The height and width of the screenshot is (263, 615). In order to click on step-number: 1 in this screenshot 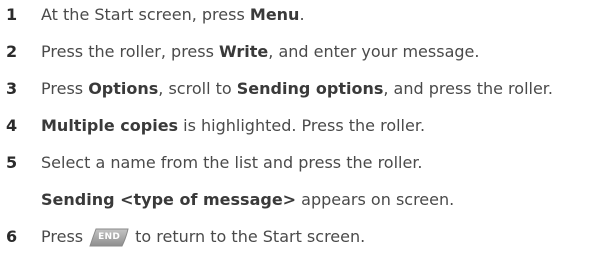, I will do `click(12, 14)`.